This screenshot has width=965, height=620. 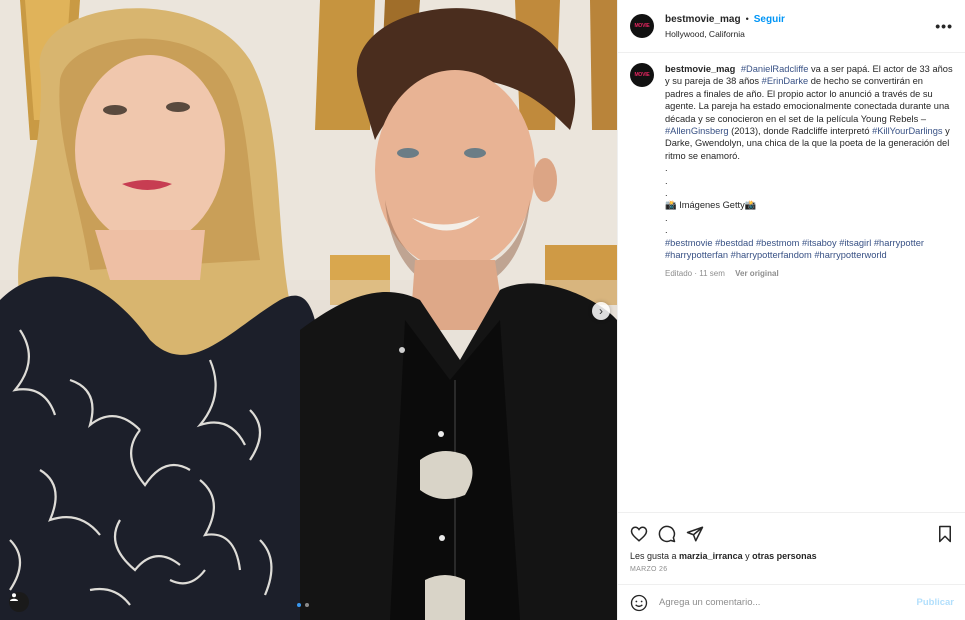 I want to click on hashtag-link: #harrypotterfandom, so click(x=771, y=255).